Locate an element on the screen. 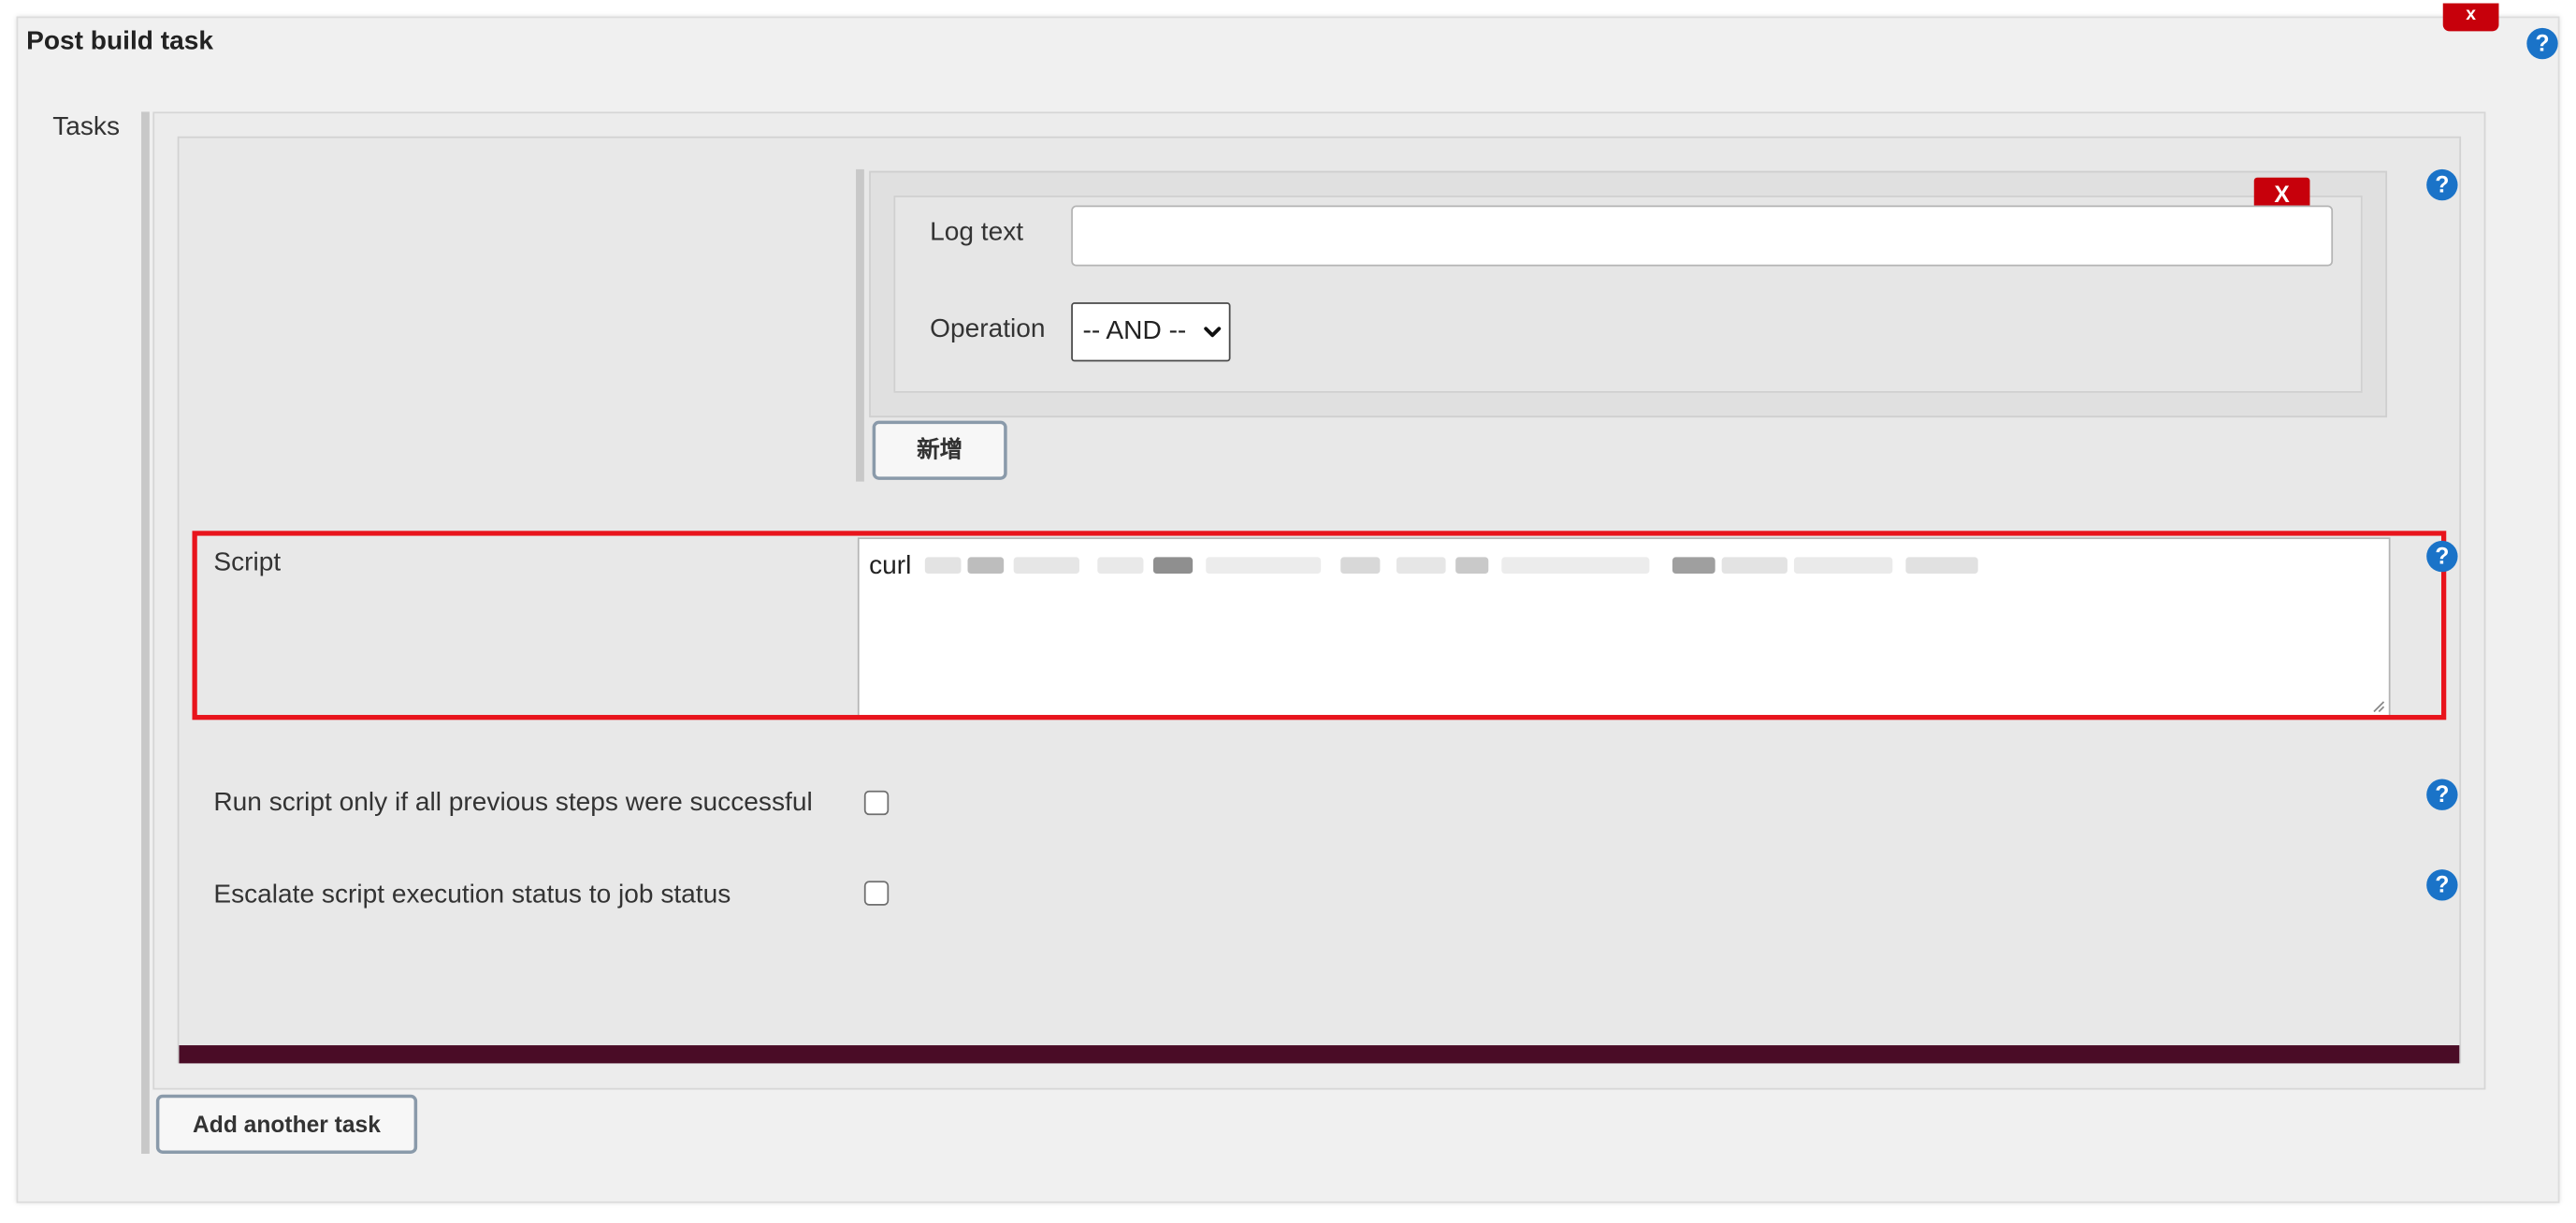 This screenshot has width=2576, height=1223. log-text-help-icon: ? is located at coordinates (2442, 184).